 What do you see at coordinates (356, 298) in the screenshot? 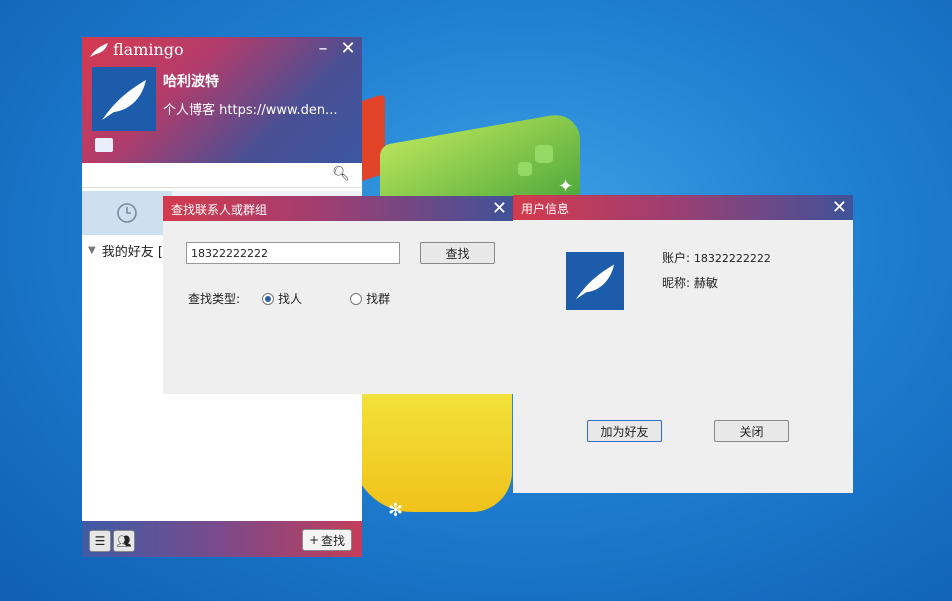
I see `radio-find-group` at bounding box center [356, 298].